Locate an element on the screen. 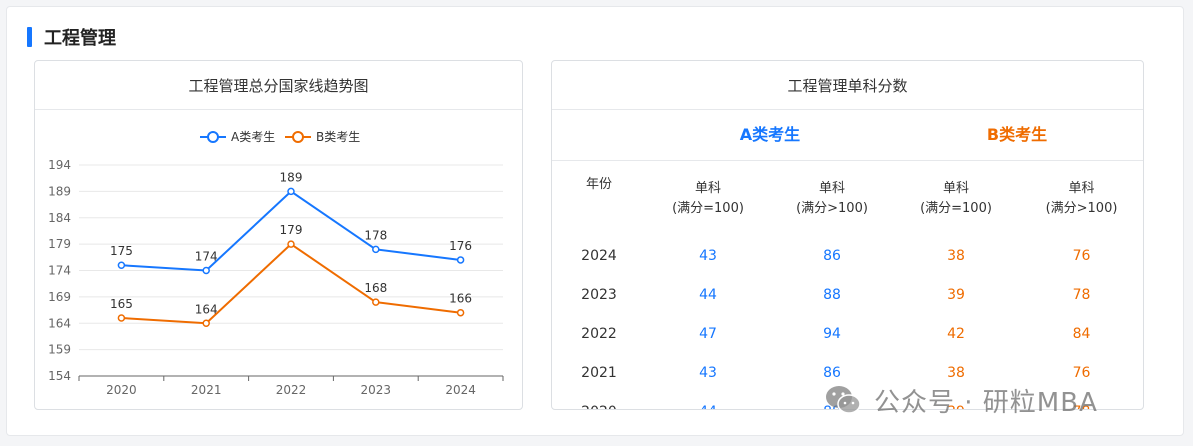 The width and height of the screenshot is (1193, 446). header-line1: 年份 is located at coordinates (598, 184).